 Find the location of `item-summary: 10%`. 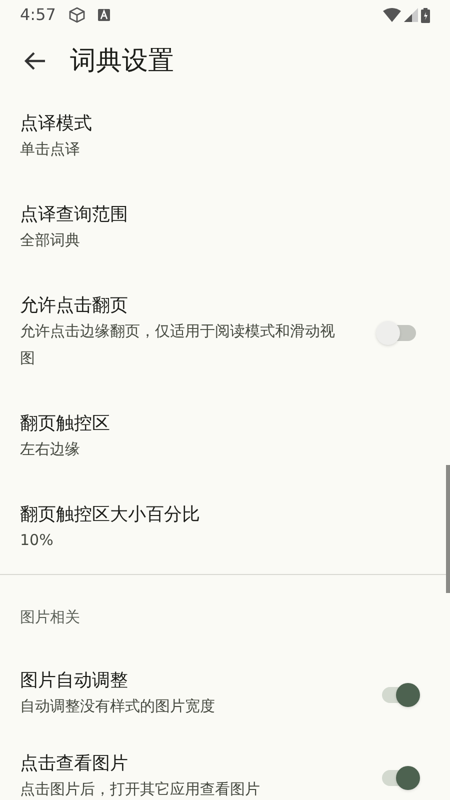

item-summary: 10% is located at coordinates (37, 540).